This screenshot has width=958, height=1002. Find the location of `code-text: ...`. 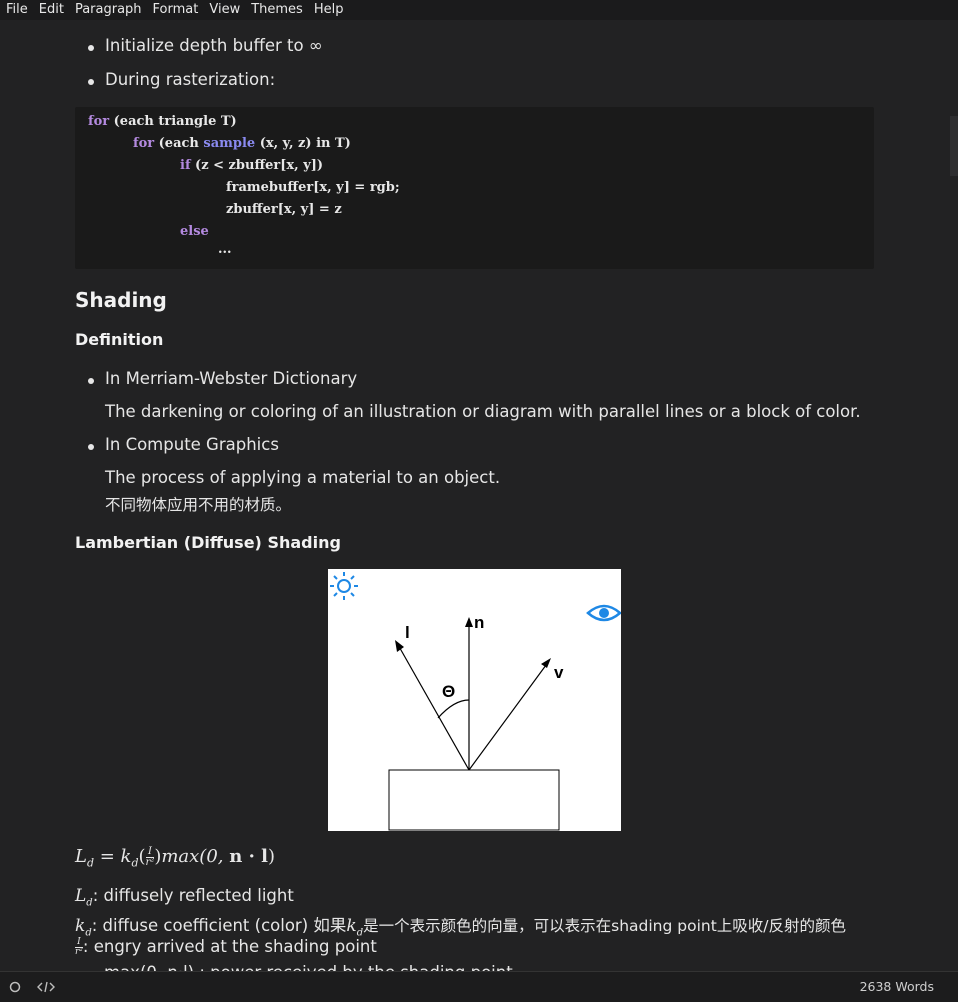

code-text: ... is located at coordinates (225, 249).